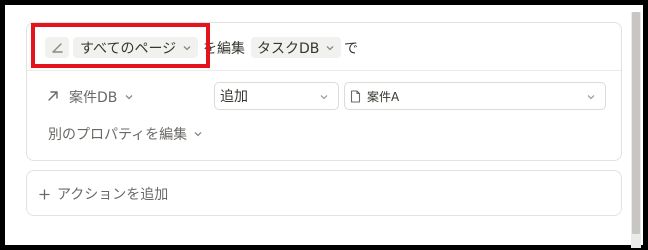  Describe the element at coordinates (118, 135) in the screenshot. I see `edit-other-label: 別のプロパティを編集` at that location.